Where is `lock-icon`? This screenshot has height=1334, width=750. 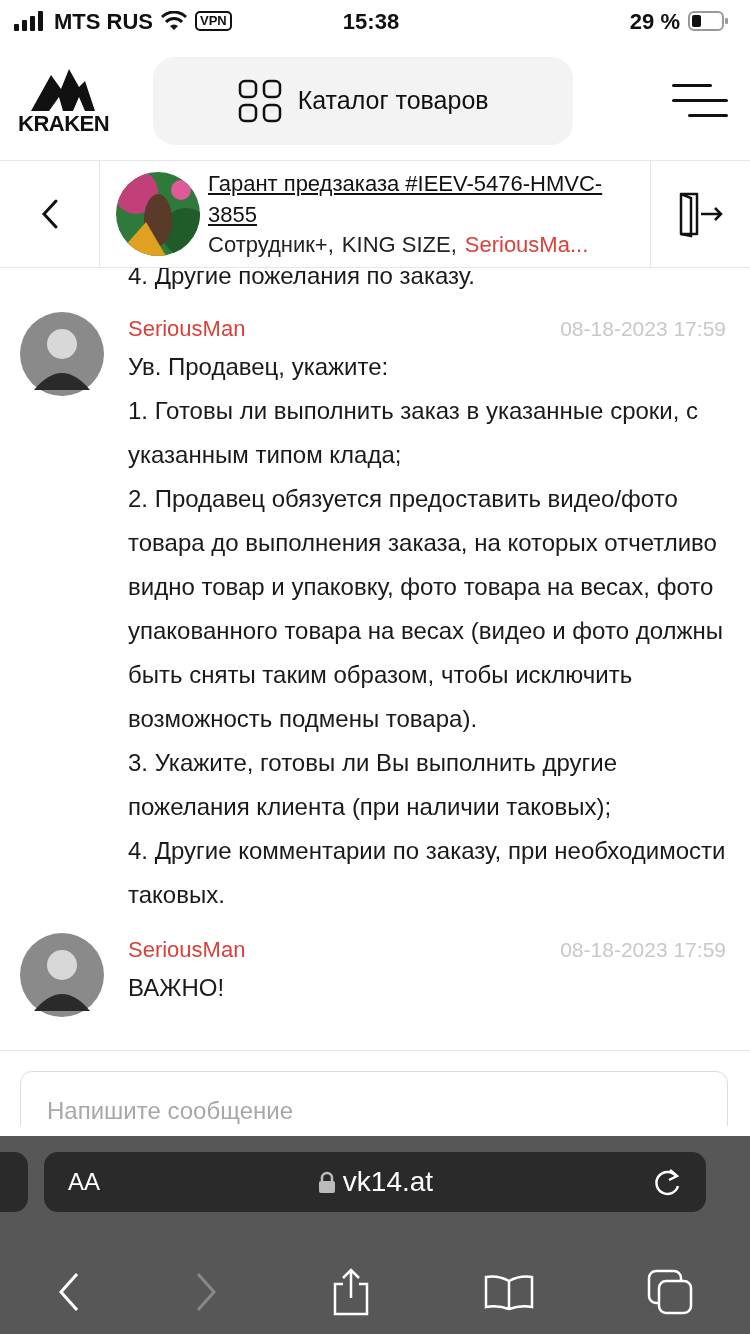 lock-icon is located at coordinates (326, 1182).